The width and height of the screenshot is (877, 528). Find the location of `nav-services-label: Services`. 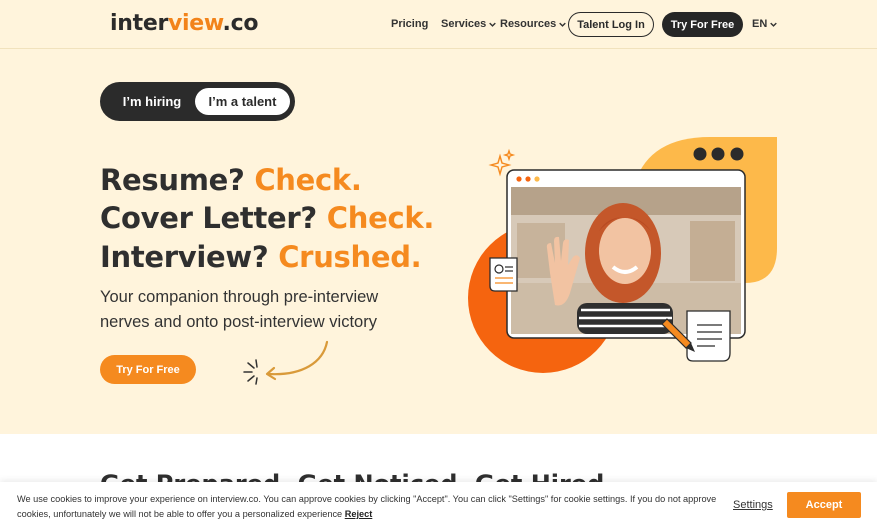

nav-services-label: Services is located at coordinates (464, 24).